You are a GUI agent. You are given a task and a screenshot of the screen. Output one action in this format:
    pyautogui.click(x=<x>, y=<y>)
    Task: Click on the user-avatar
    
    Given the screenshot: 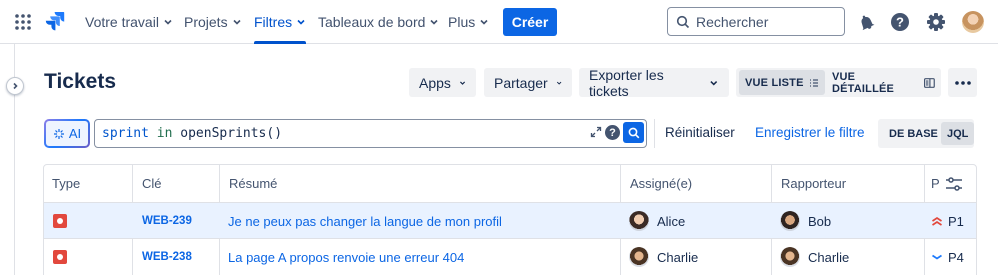 What is the action you would take?
    pyautogui.click(x=973, y=22)
    